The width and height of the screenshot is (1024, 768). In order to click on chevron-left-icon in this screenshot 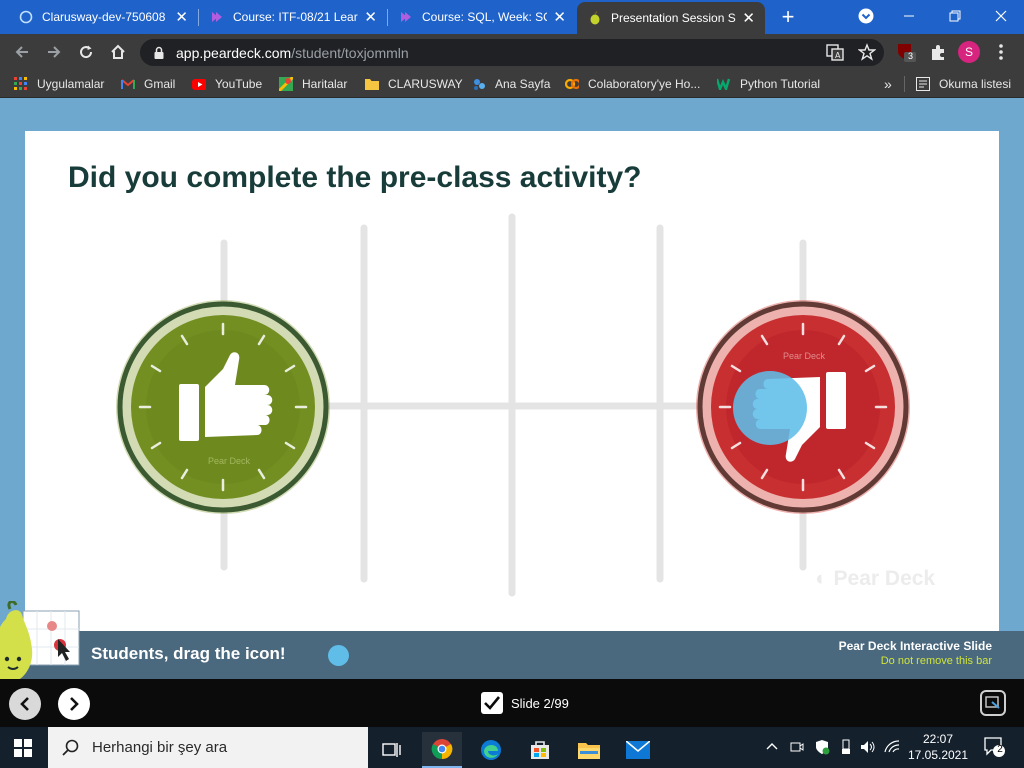, I will do `click(24, 704)`.